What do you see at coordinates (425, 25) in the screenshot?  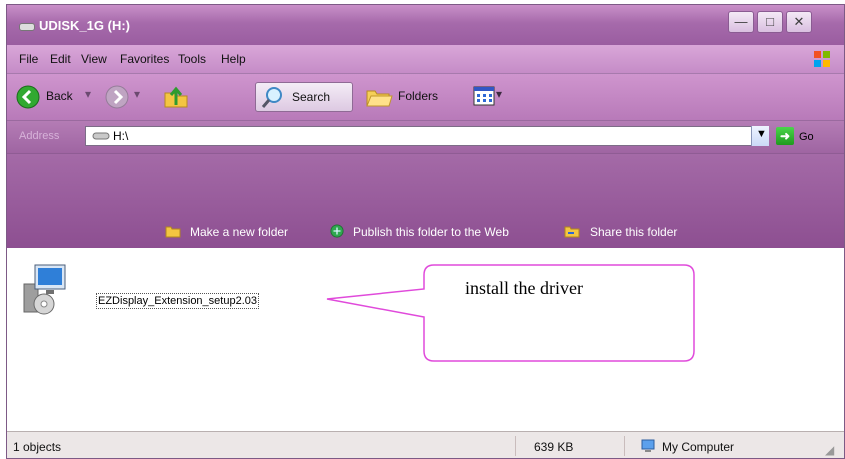 I see `title-bar: UDISK_1G (H:) — □ ✕` at bounding box center [425, 25].